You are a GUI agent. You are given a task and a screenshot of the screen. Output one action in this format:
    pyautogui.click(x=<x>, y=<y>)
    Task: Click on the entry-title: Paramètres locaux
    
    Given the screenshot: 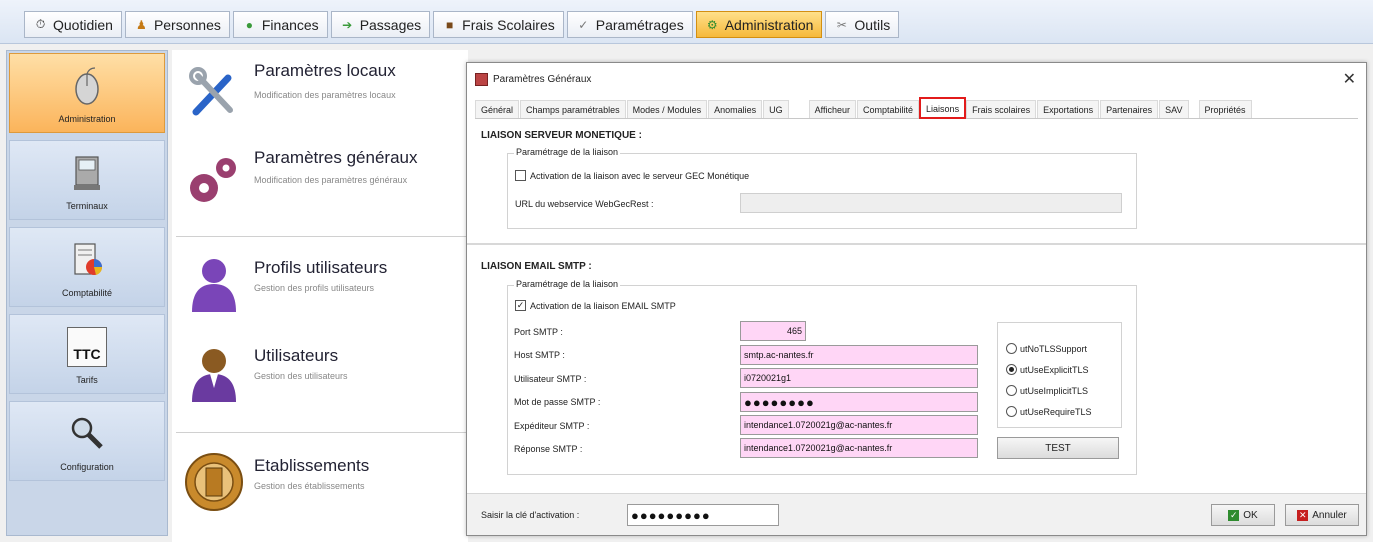 What is the action you would take?
    pyautogui.click(x=325, y=70)
    